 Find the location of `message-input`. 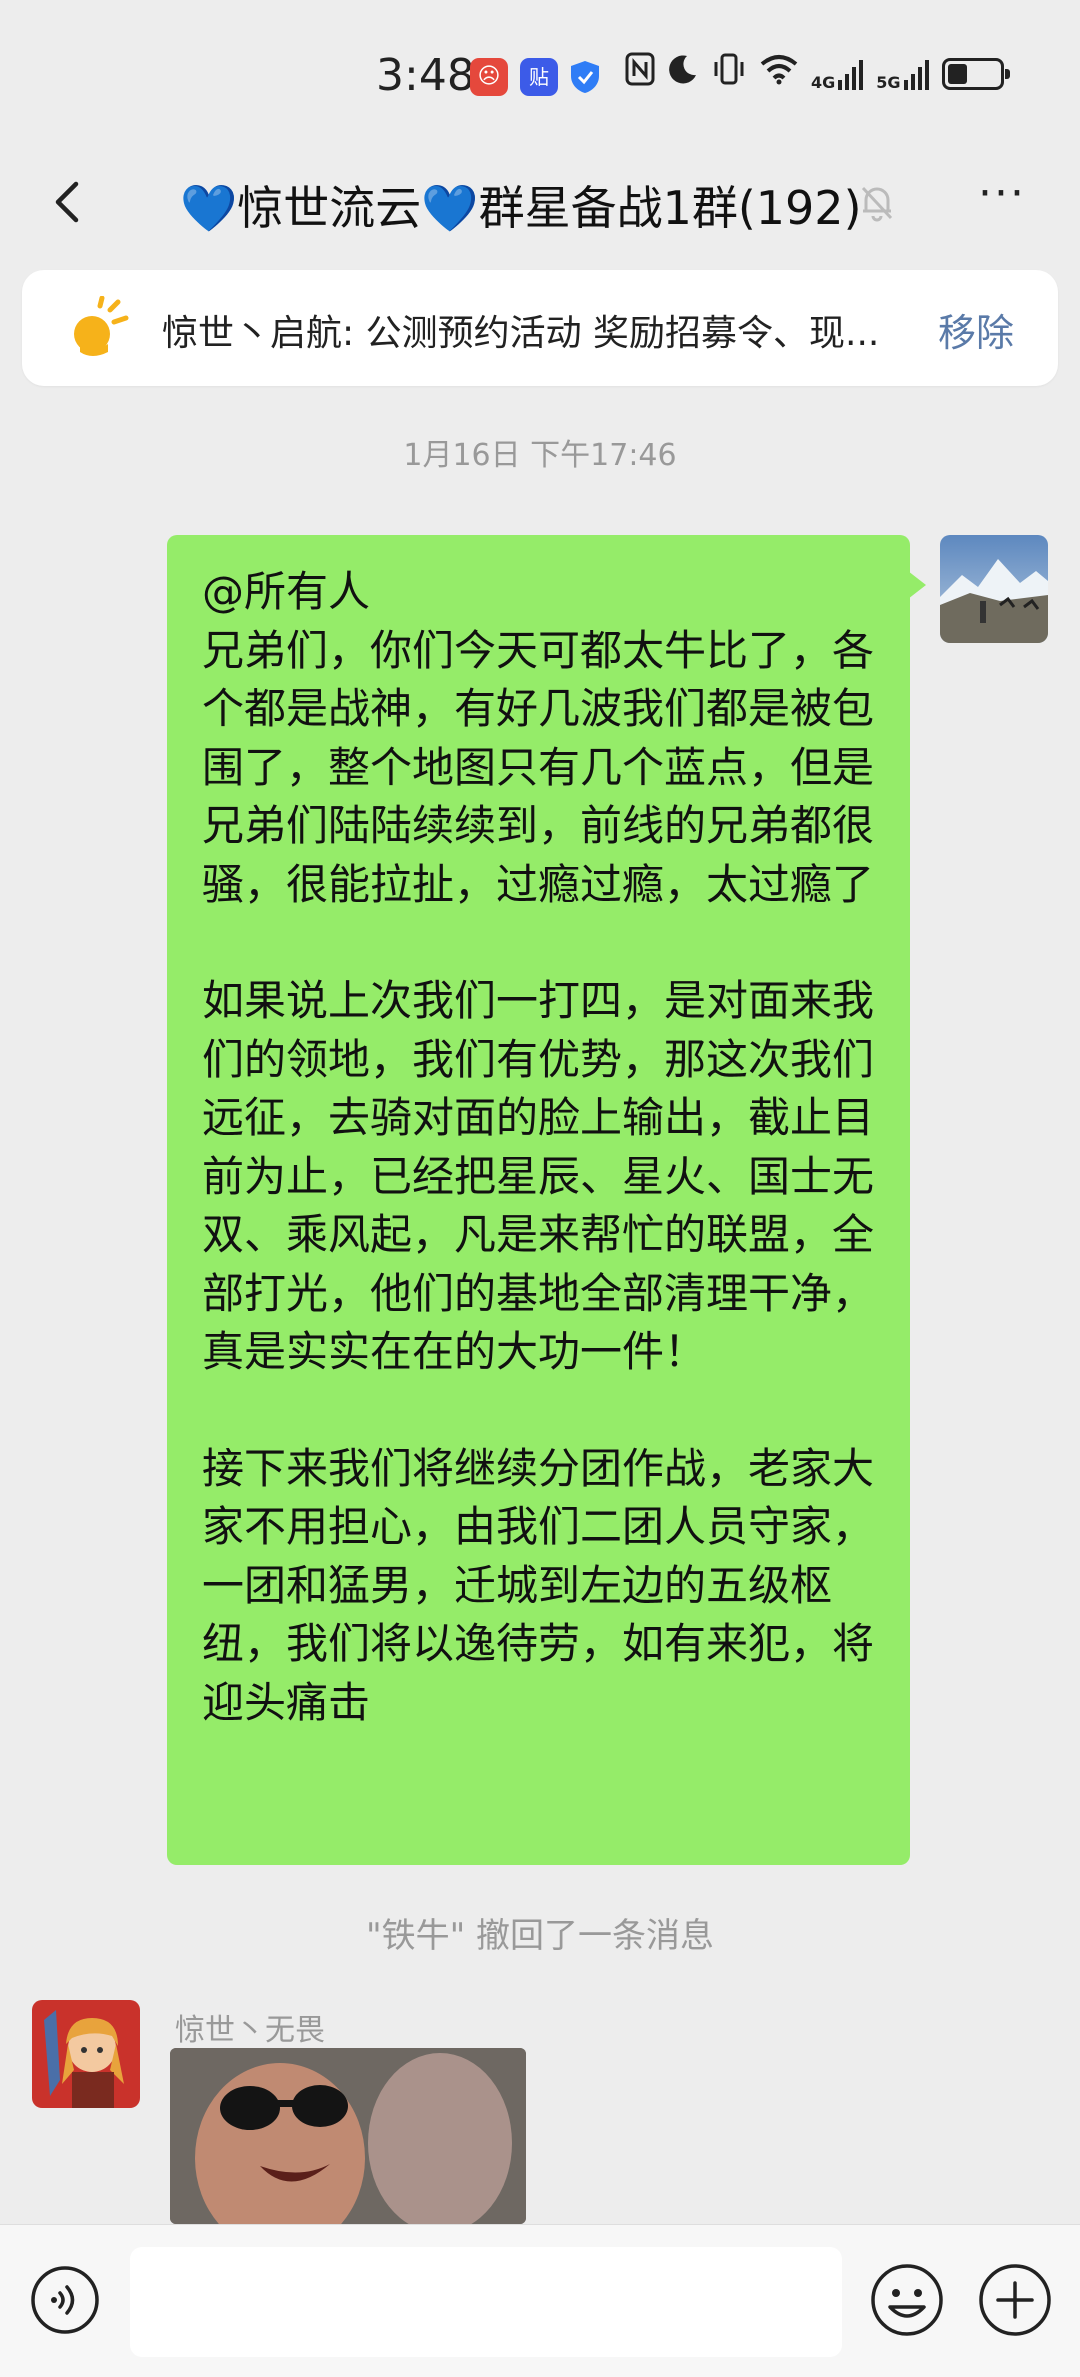

message-input is located at coordinates (486, 2302).